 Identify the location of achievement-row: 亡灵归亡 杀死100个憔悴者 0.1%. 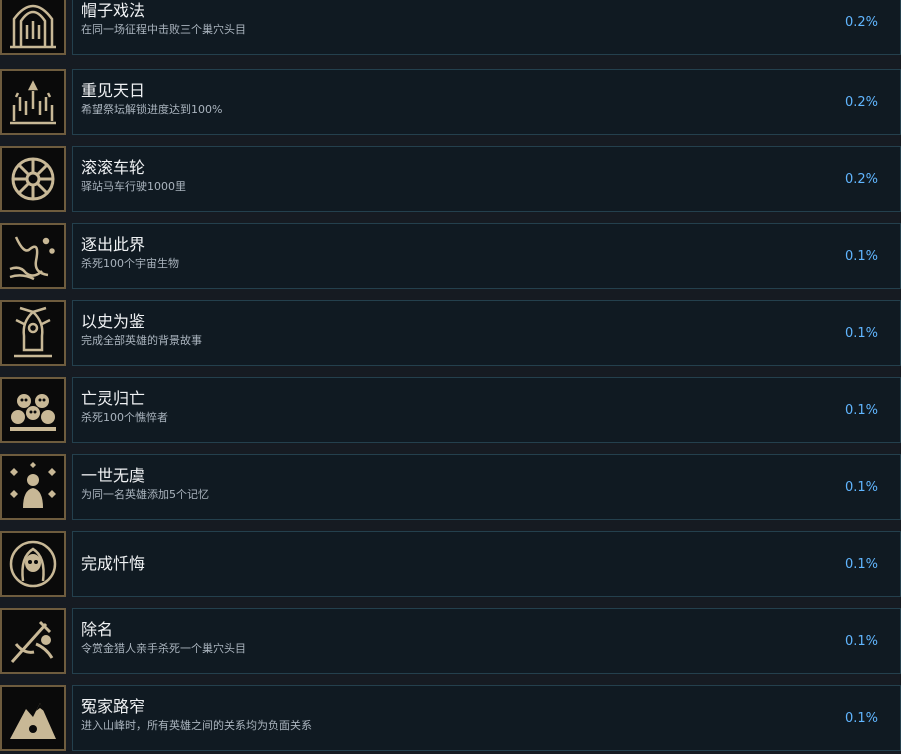
(450, 410).